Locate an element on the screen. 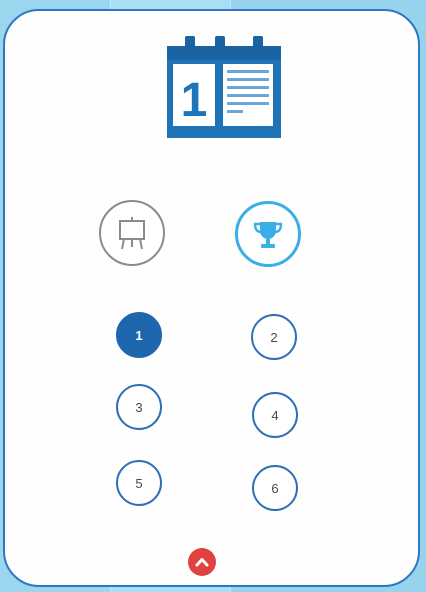  level-button-3: 3 is located at coordinates (139, 407).